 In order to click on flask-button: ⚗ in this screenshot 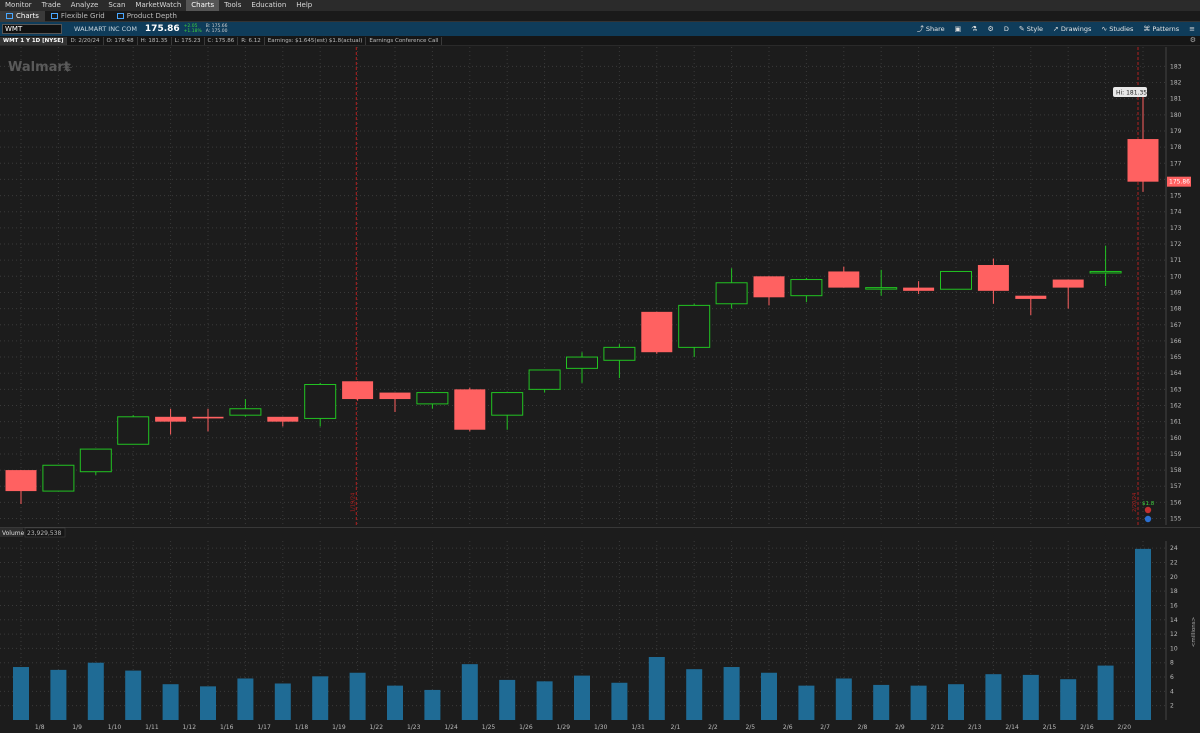, I will do `click(974, 29)`.